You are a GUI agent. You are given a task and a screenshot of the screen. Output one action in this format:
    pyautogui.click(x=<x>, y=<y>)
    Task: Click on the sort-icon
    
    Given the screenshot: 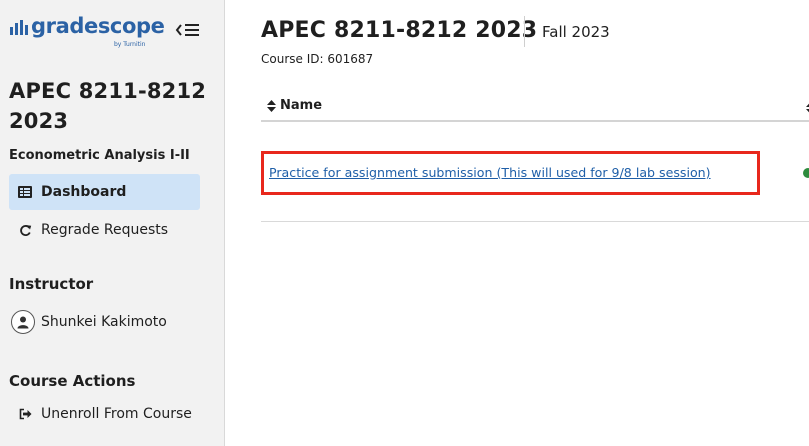 What is the action you would take?
    pyautogui.click(x=271, y=105)
    